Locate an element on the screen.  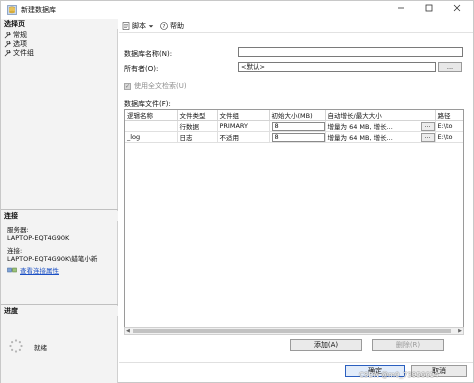
horizontal-scrollbar: ◀ ▶ is located at coordinates (294, 331).